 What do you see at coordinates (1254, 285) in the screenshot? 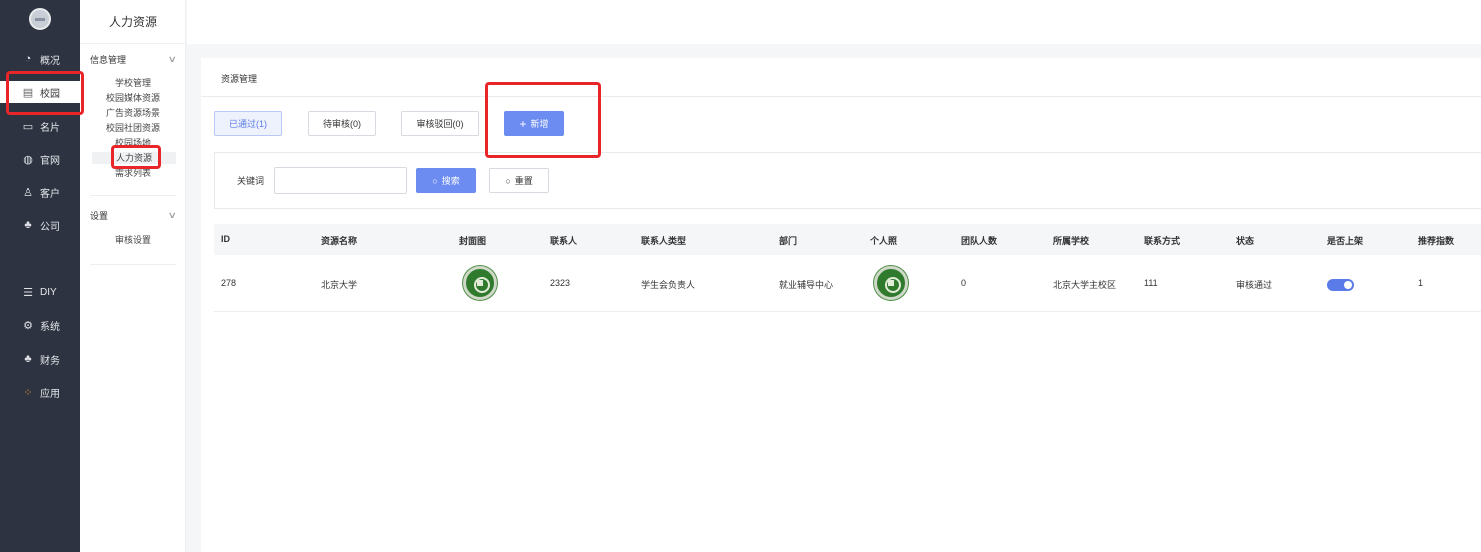
I see `cell-status: 审核通过` at bounding box center [1254, 285].